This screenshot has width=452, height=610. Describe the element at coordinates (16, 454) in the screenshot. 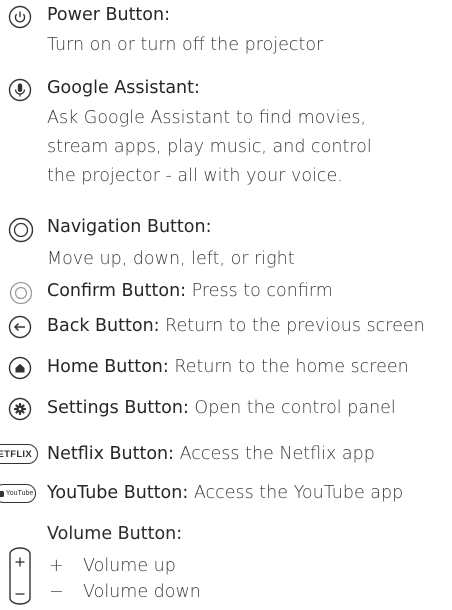

I see `netflix-badge-text: NETFLIX` at that location.